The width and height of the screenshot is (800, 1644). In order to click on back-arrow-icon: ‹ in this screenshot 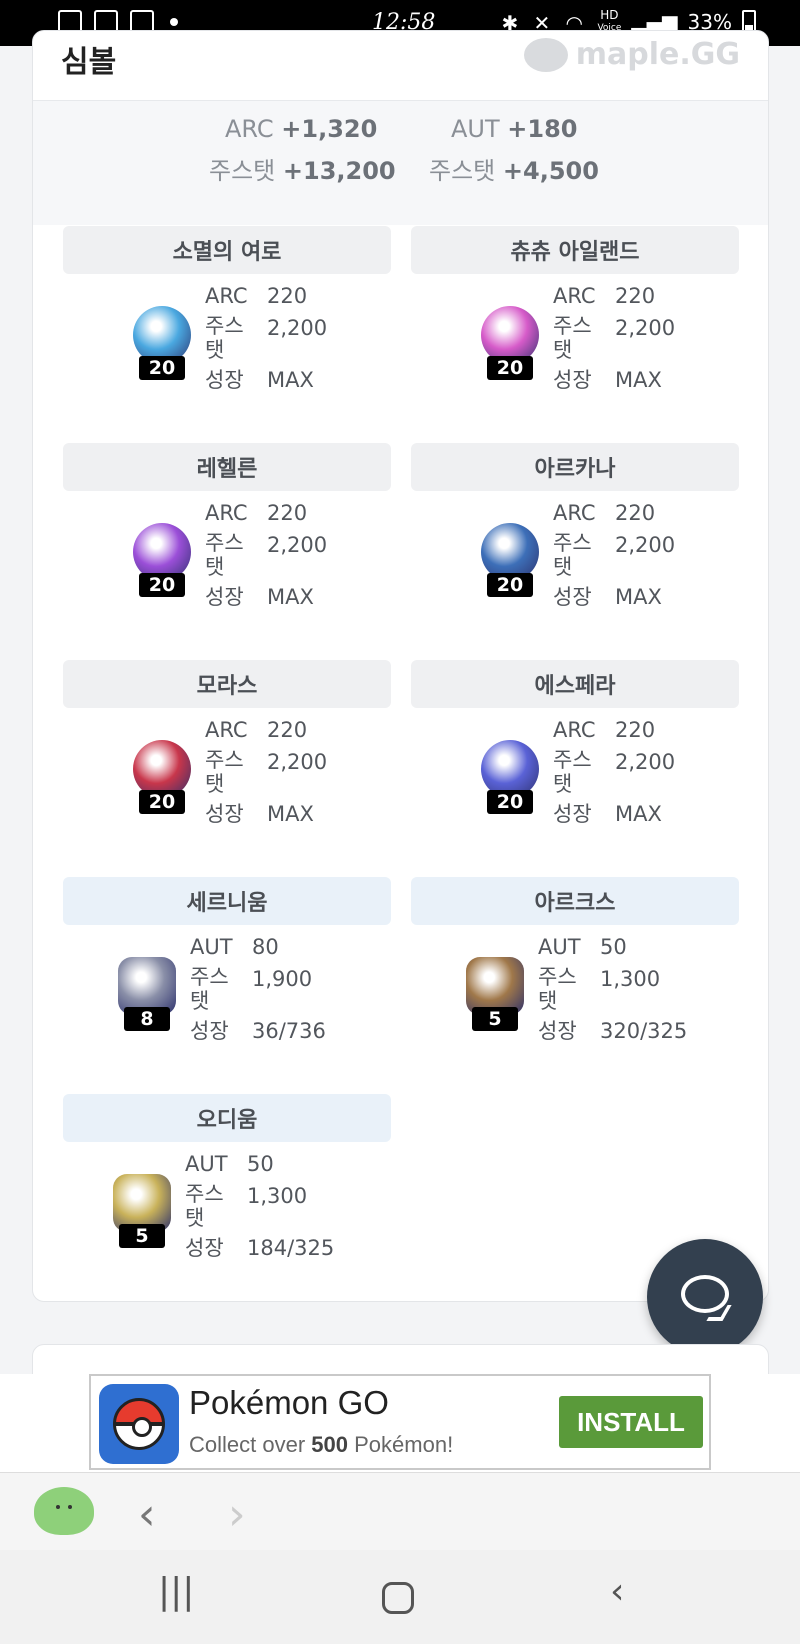, I will do `click(147, 1515)`.